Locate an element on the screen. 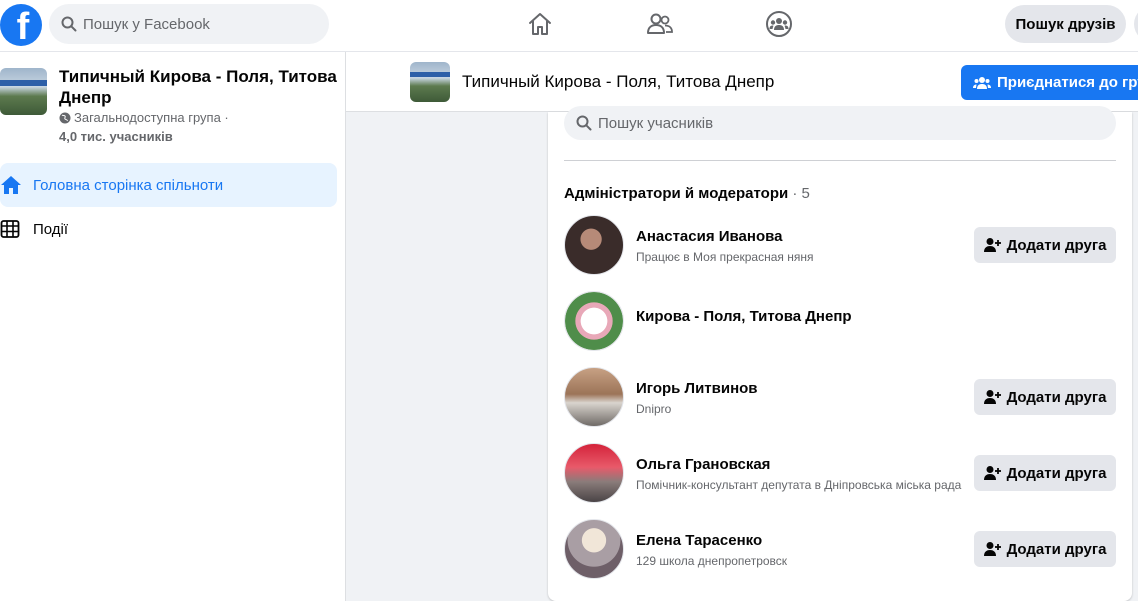 The image size is (1138, 601). member-name: Кирова - Поля, Титова Днепр is located at coordinates (744, 316).